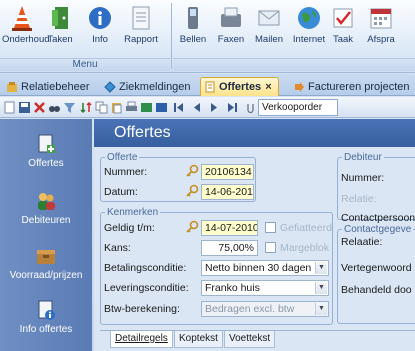 This screenshot has height=351, width=415. Describe the element at coordinates (145, 268) in the screenshot. I see `betalingsconditie-label: Betalingsconditie:` at that location.